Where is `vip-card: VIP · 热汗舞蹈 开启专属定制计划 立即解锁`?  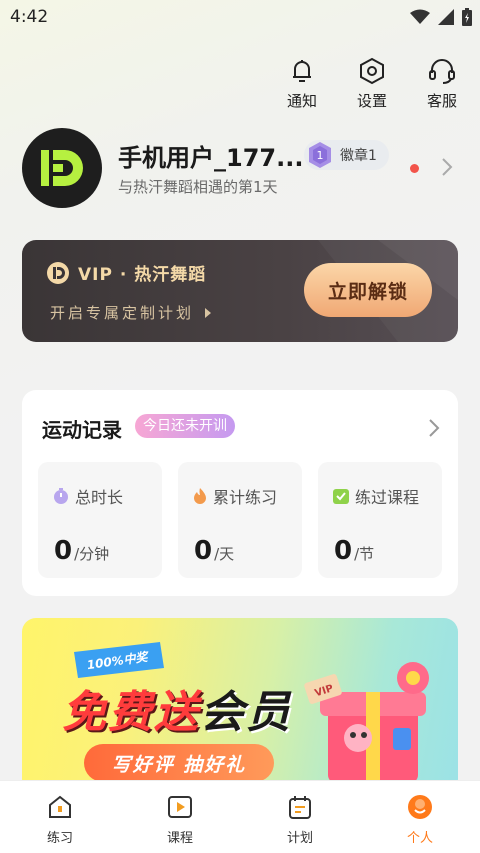
vip-card: VIP · 热汗舞蹈 开启专属定制计划 立即解锁 is located at coordinates (240, 291).